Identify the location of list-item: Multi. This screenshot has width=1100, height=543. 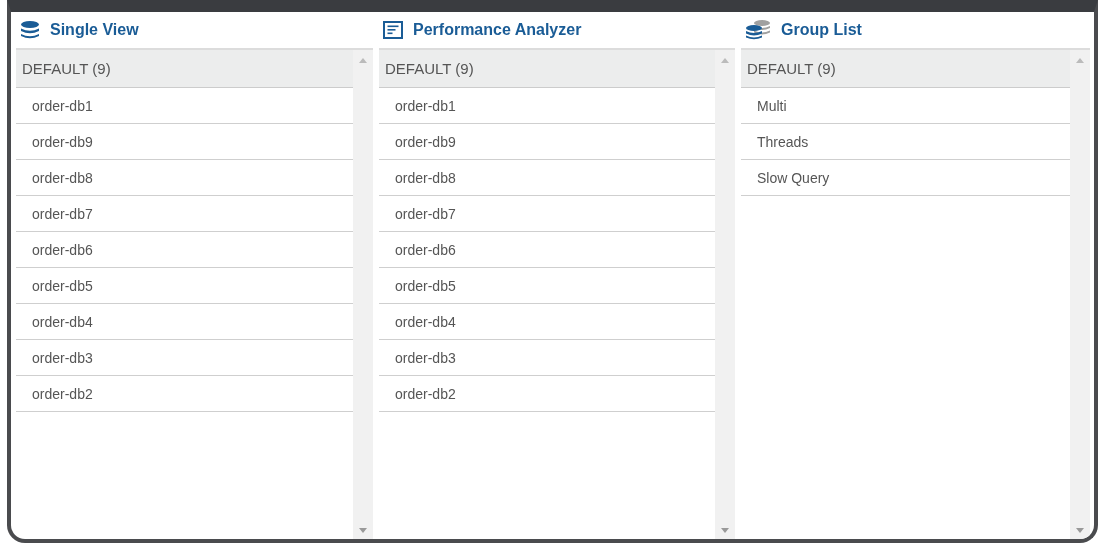
(905, 106).